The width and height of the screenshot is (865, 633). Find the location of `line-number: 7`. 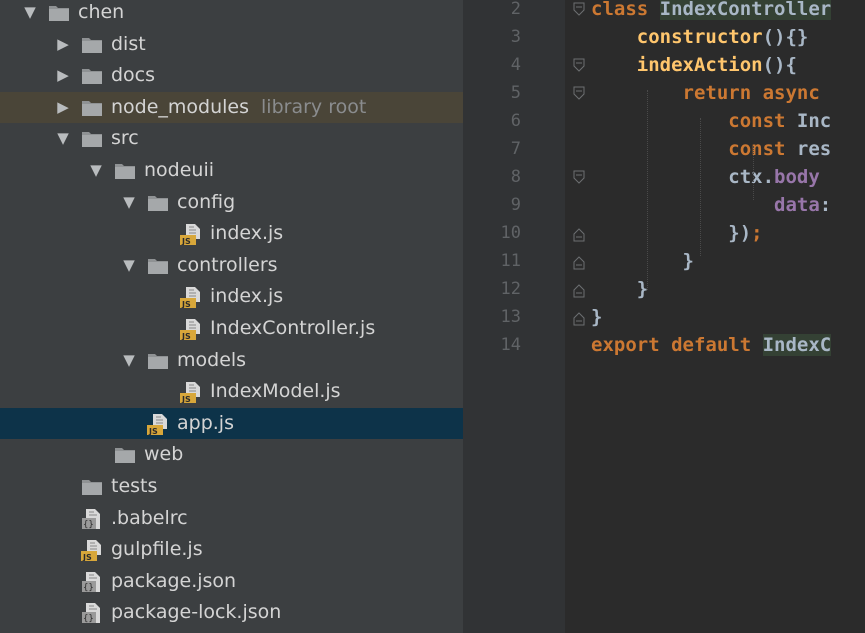

line-number: 7 is located at coordinates (515, 149).